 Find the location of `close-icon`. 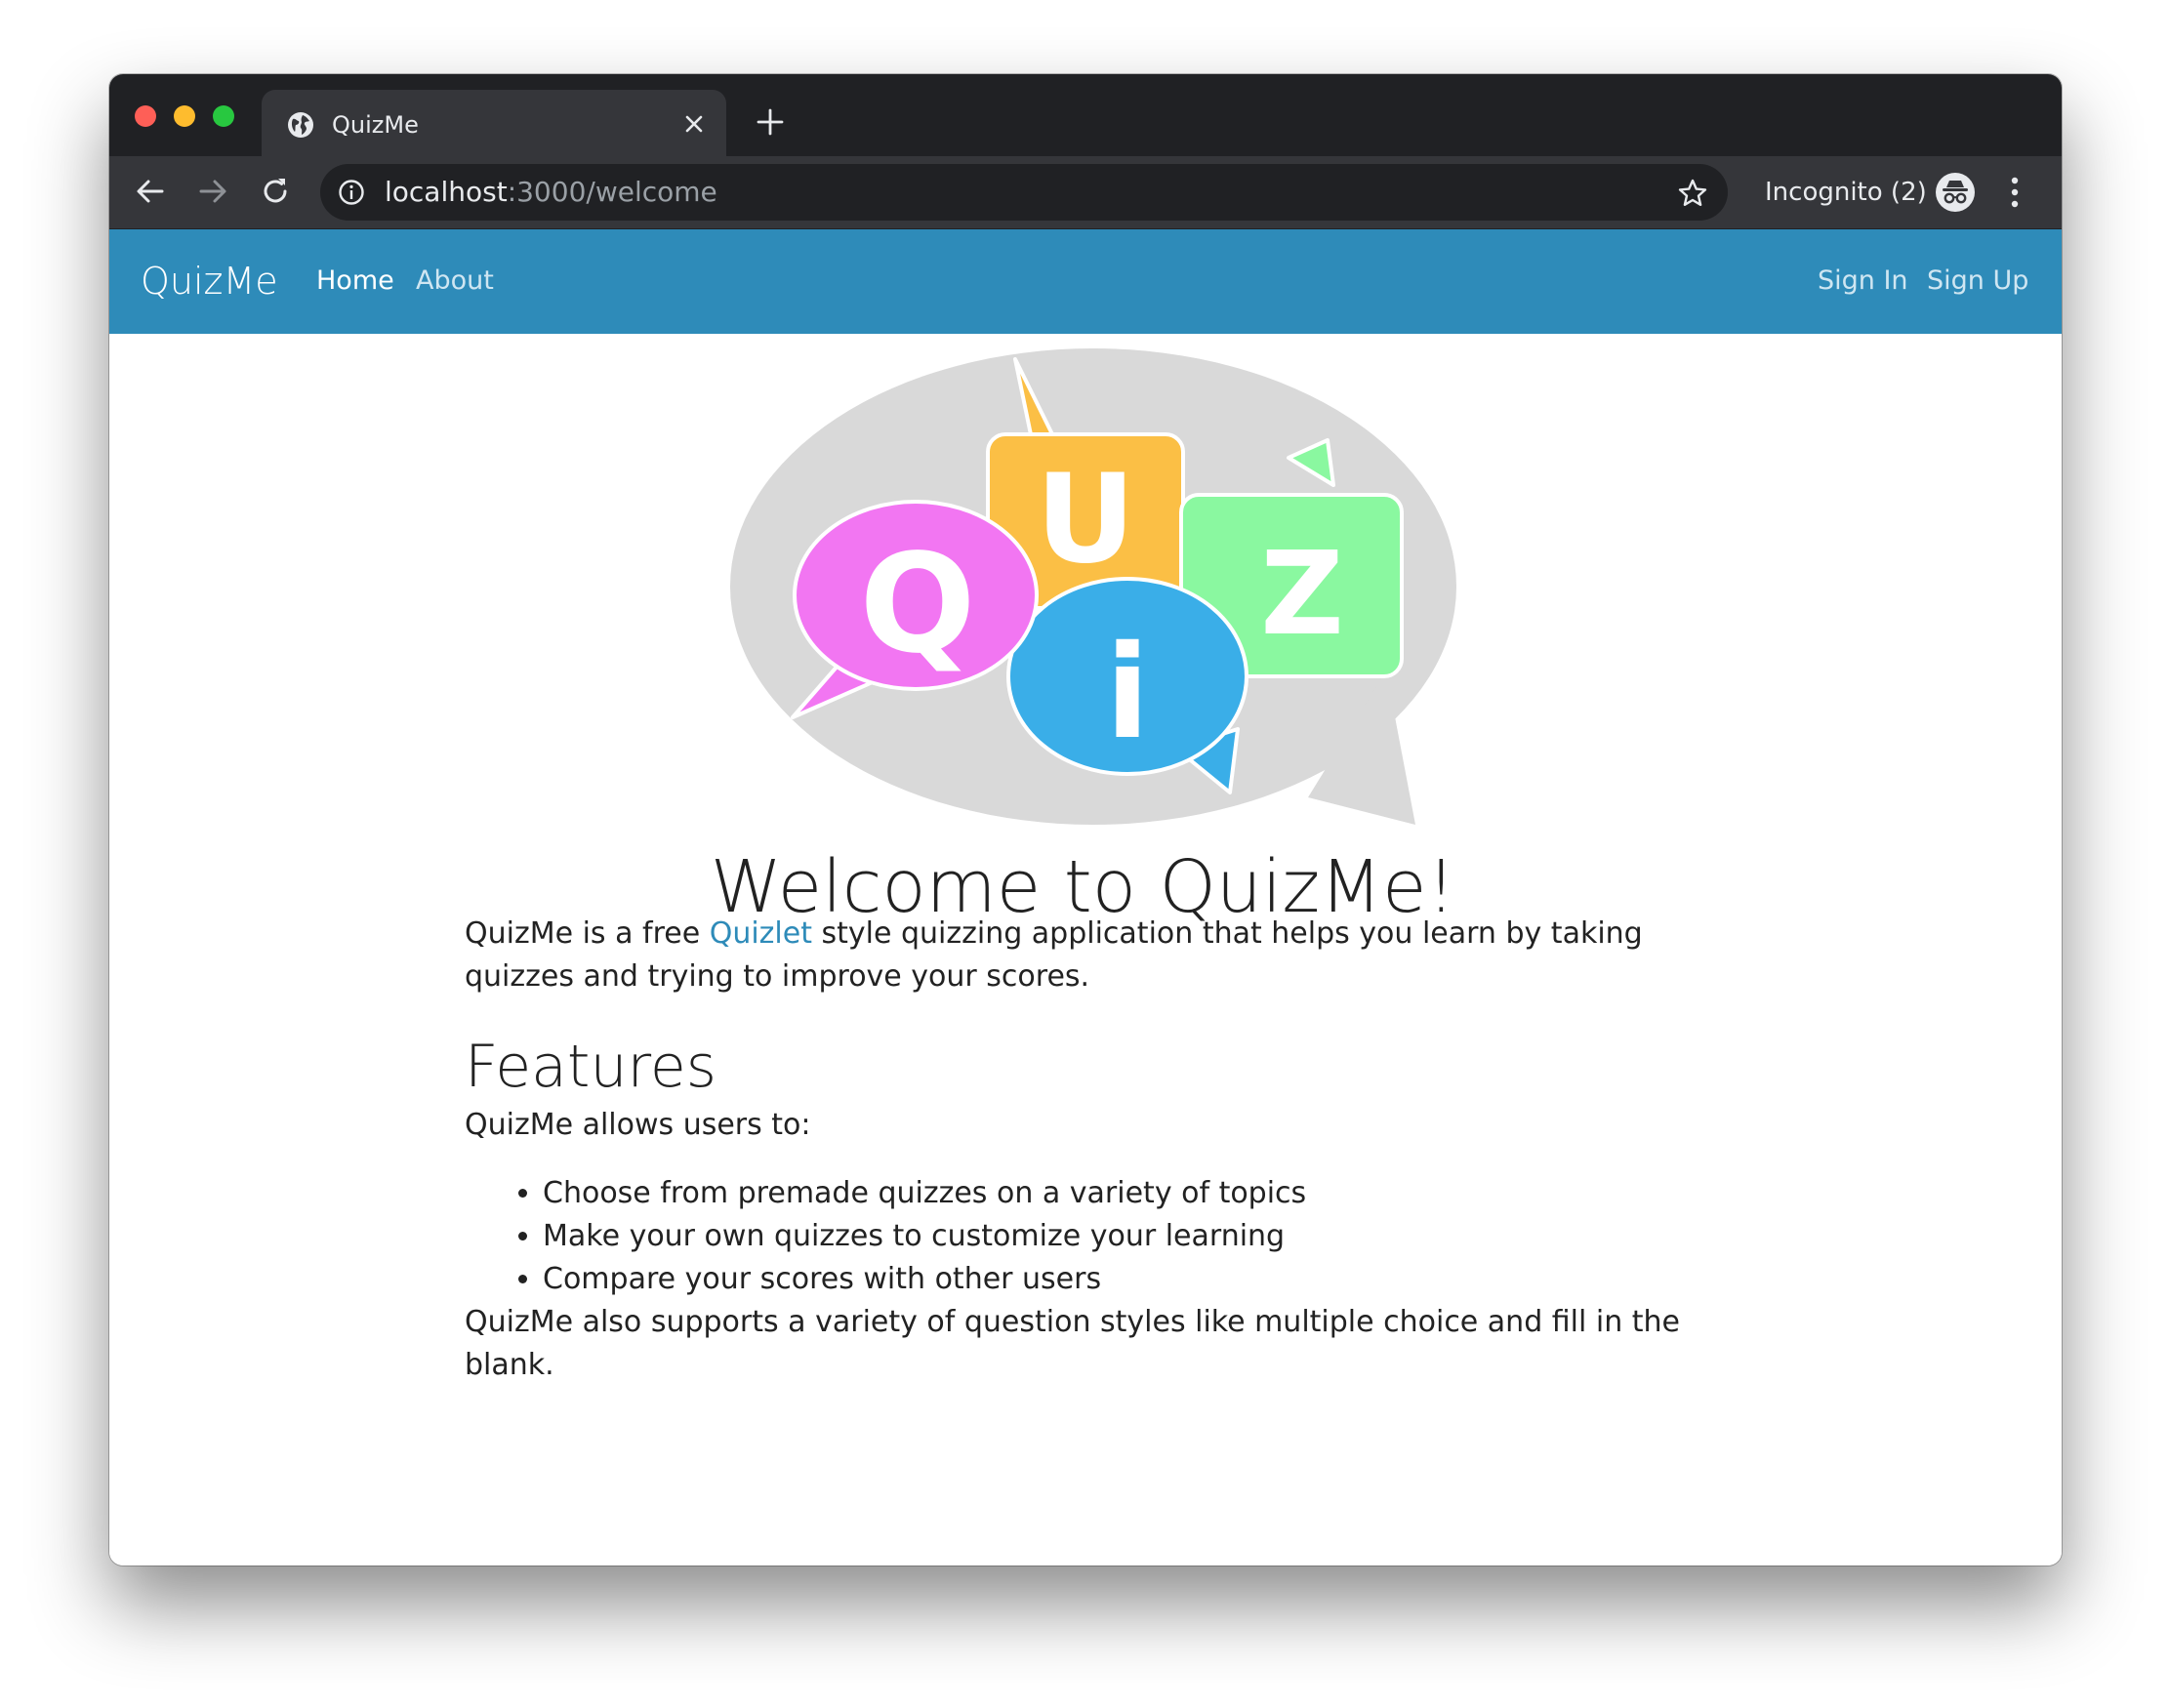

close-icon is located at coordinates (694, 124).